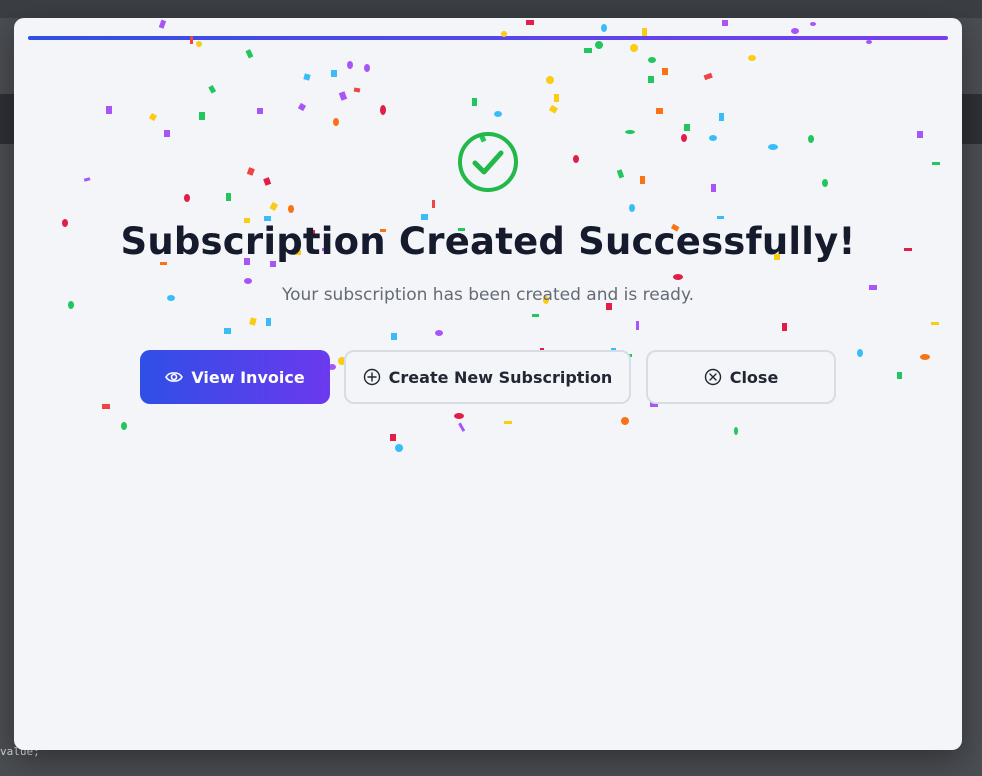 This screenshot has width=982, height=776. I want to click on plus-circle-icon, so click(371, 377).